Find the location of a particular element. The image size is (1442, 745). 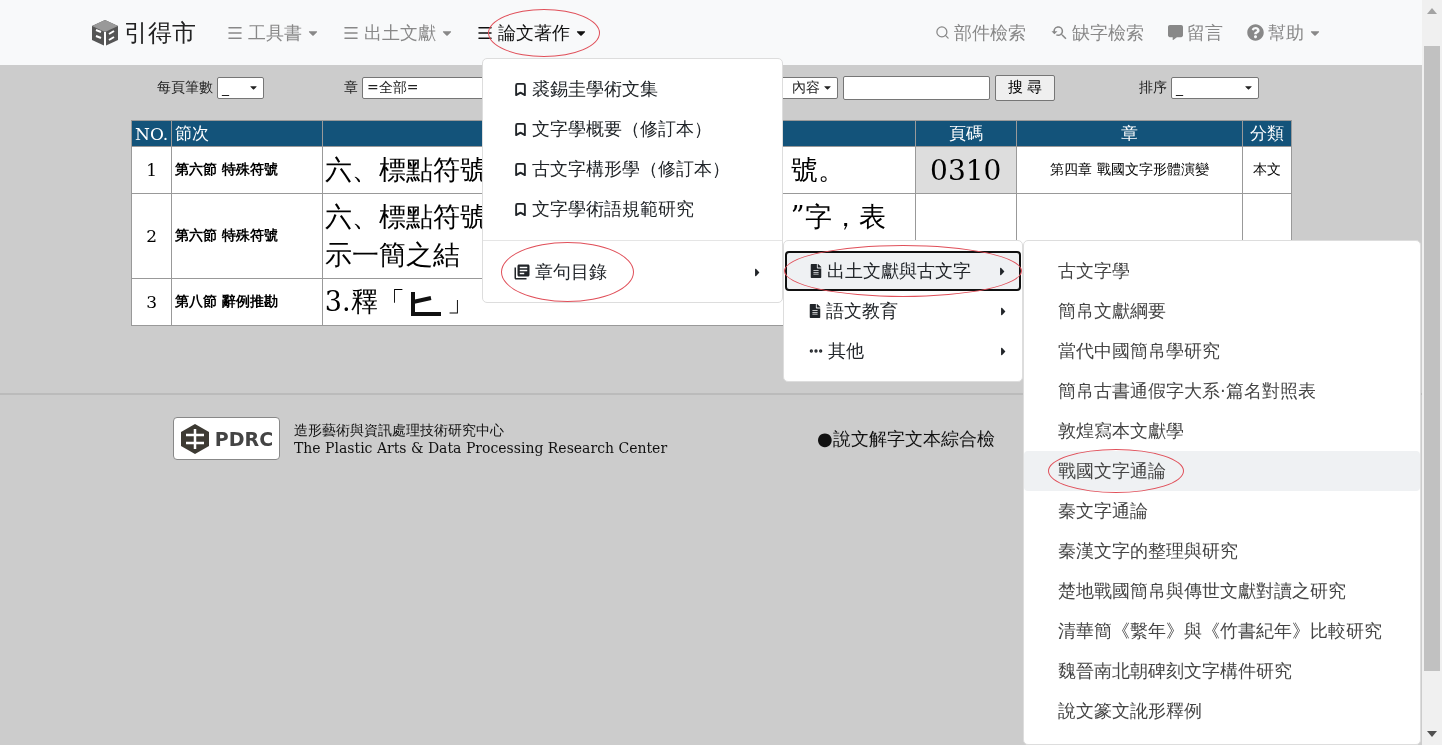

content-text: 3.釋「 is located at coordinates (364, 301).